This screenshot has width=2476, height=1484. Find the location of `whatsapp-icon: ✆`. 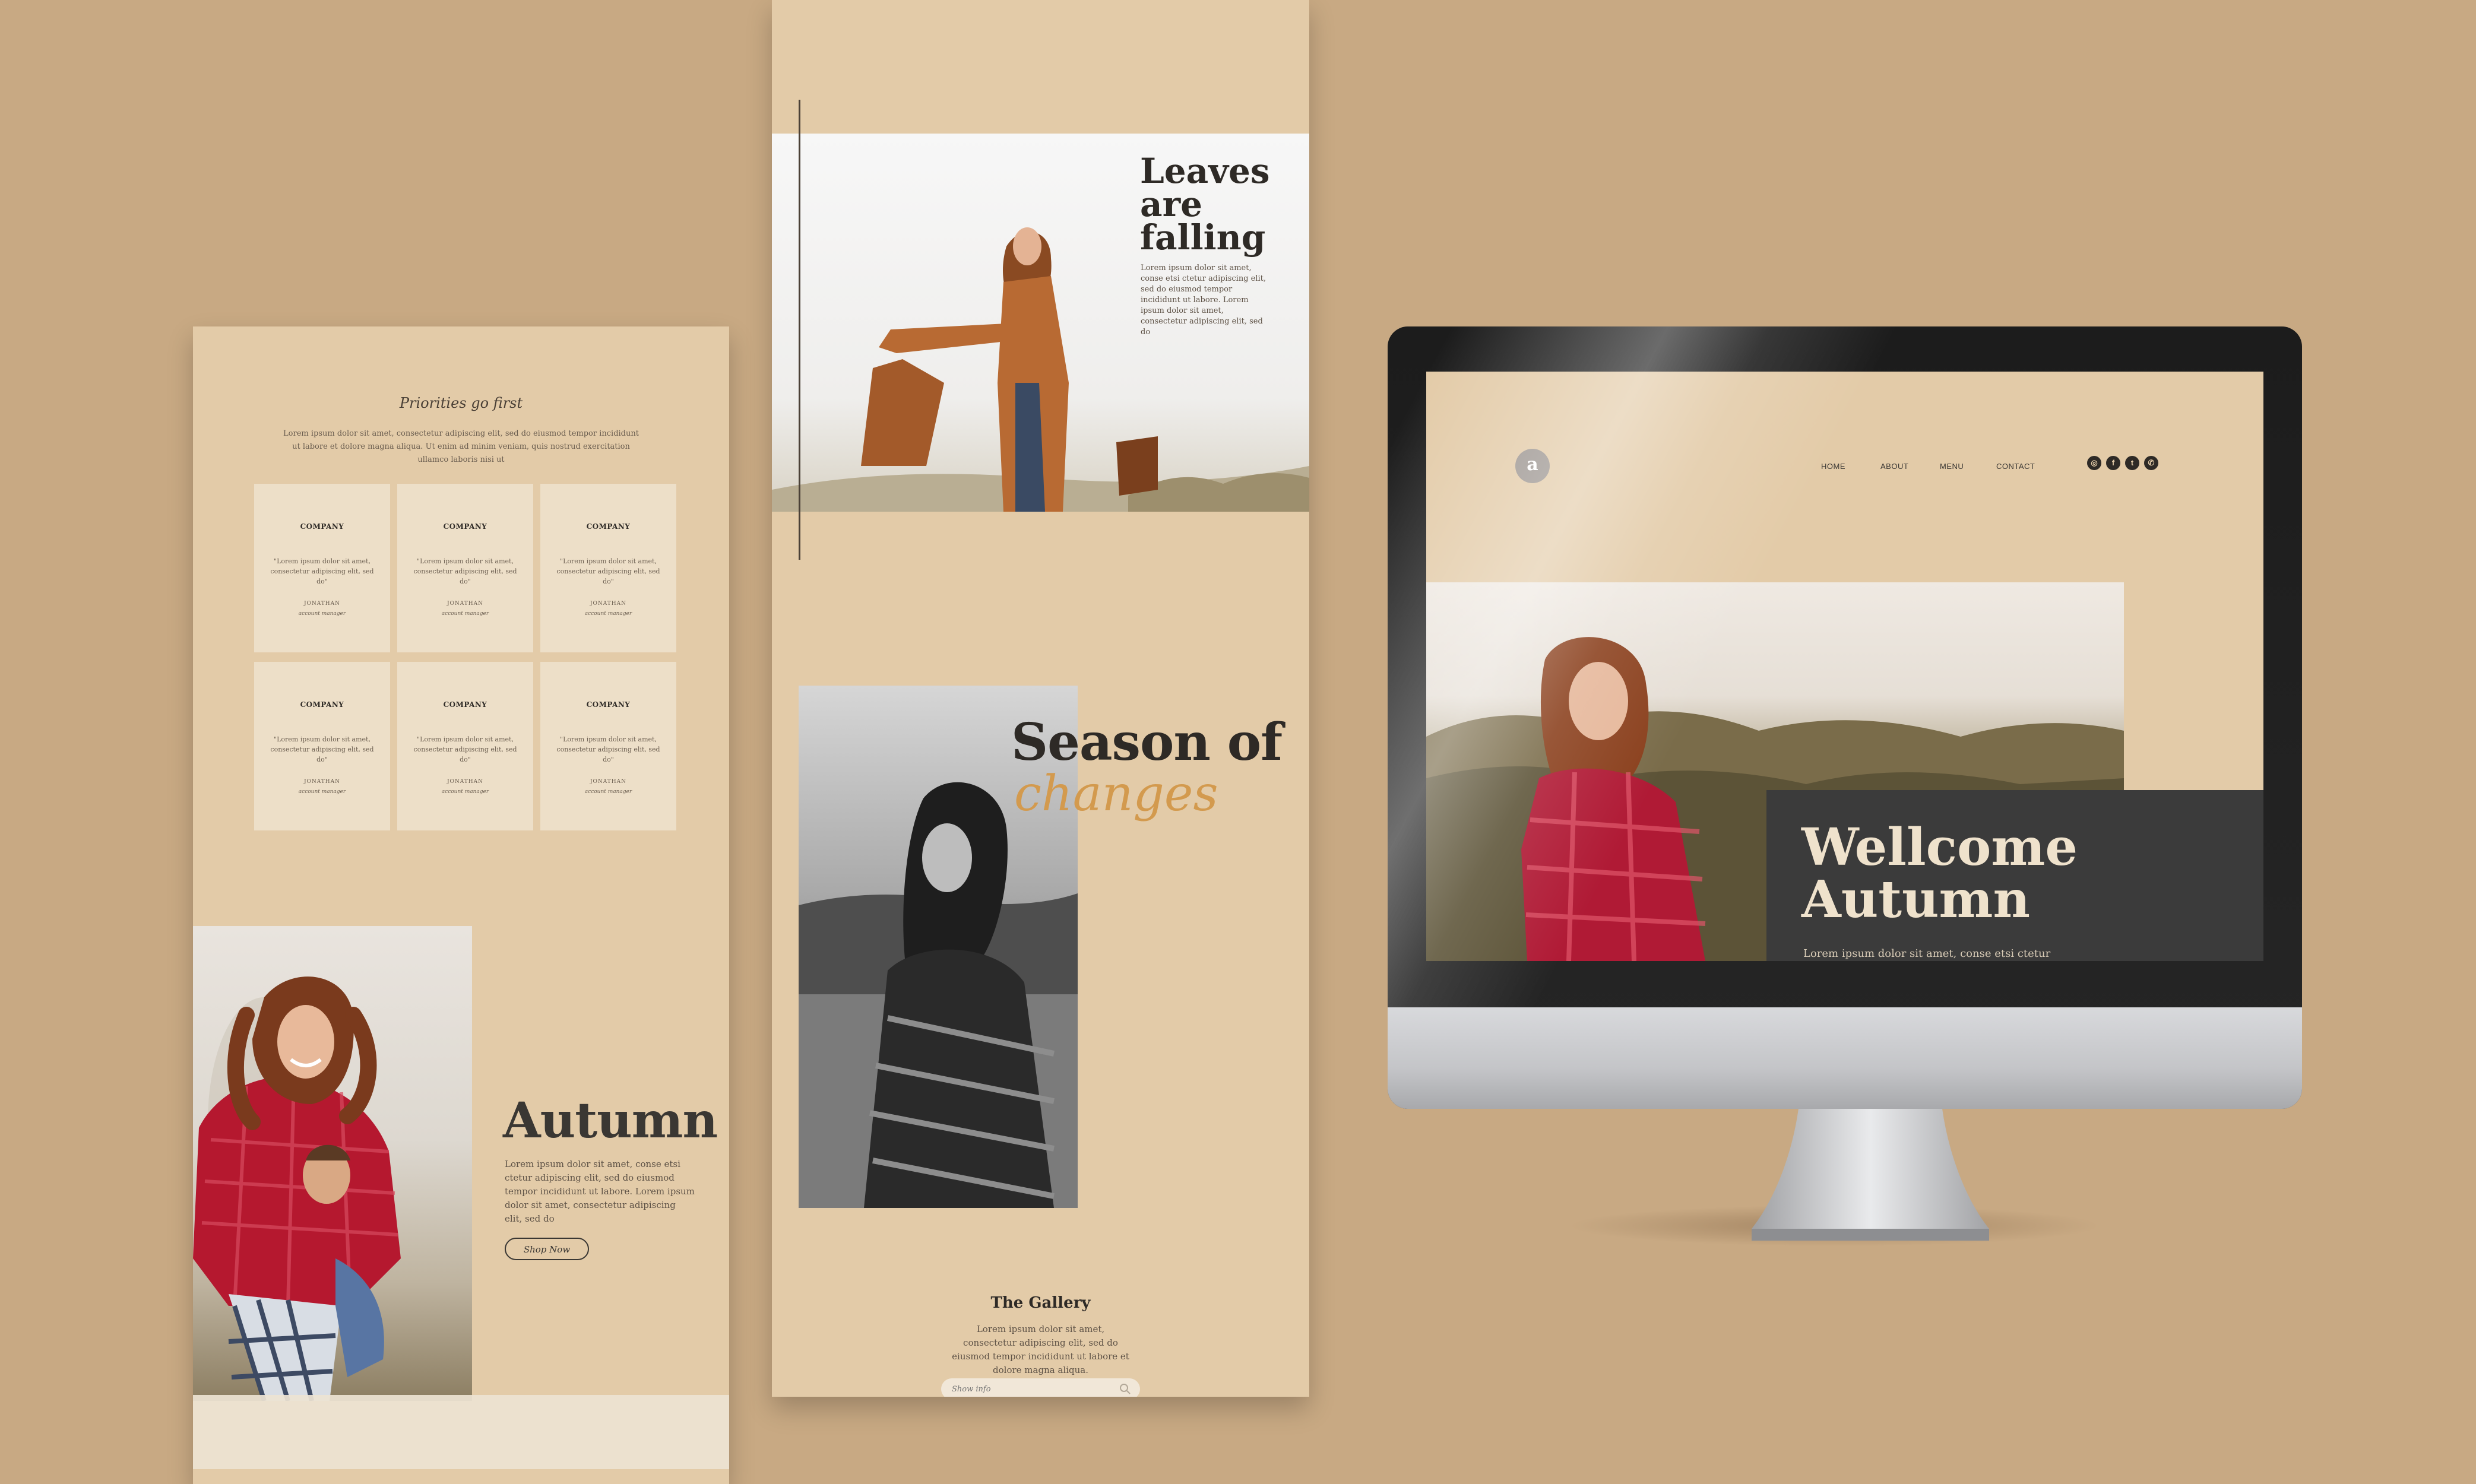

whatsapp-icon: ✆ is located at coordinates (2151, 463).